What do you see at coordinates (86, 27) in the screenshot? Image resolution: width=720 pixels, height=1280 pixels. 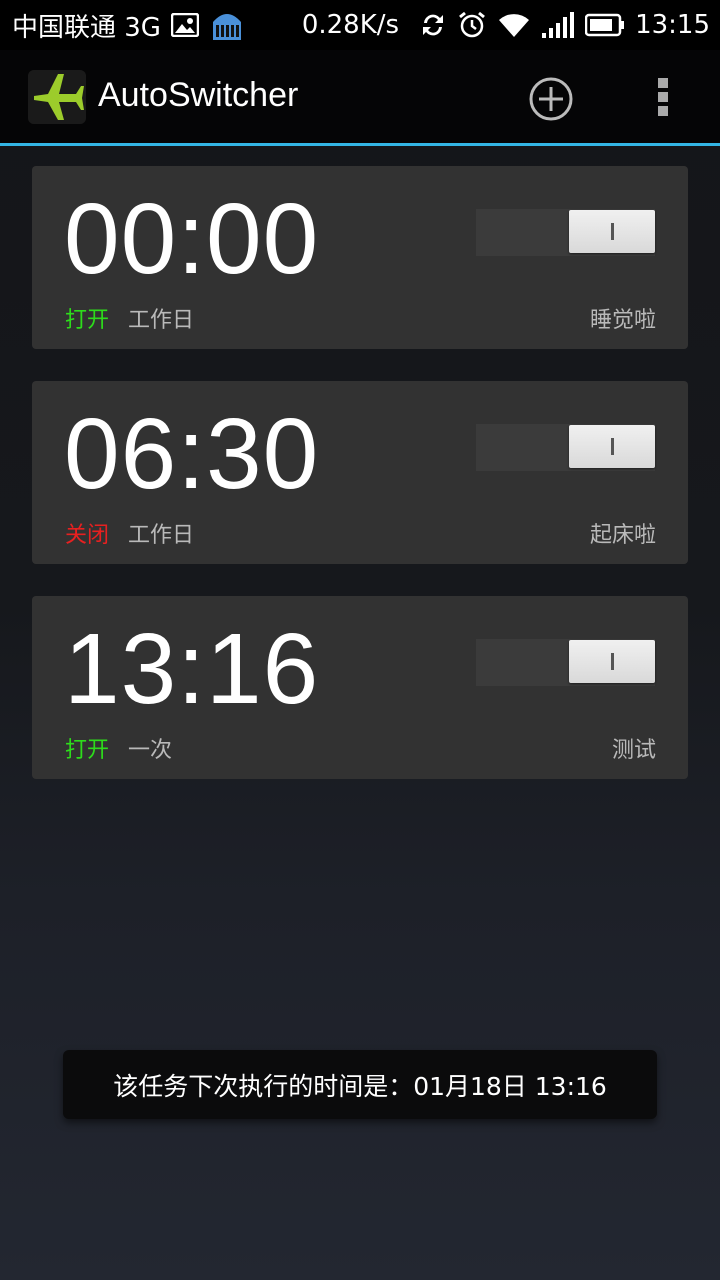 I see `carrier-label: 中国联通 3G` at bounding box center [86, 27].